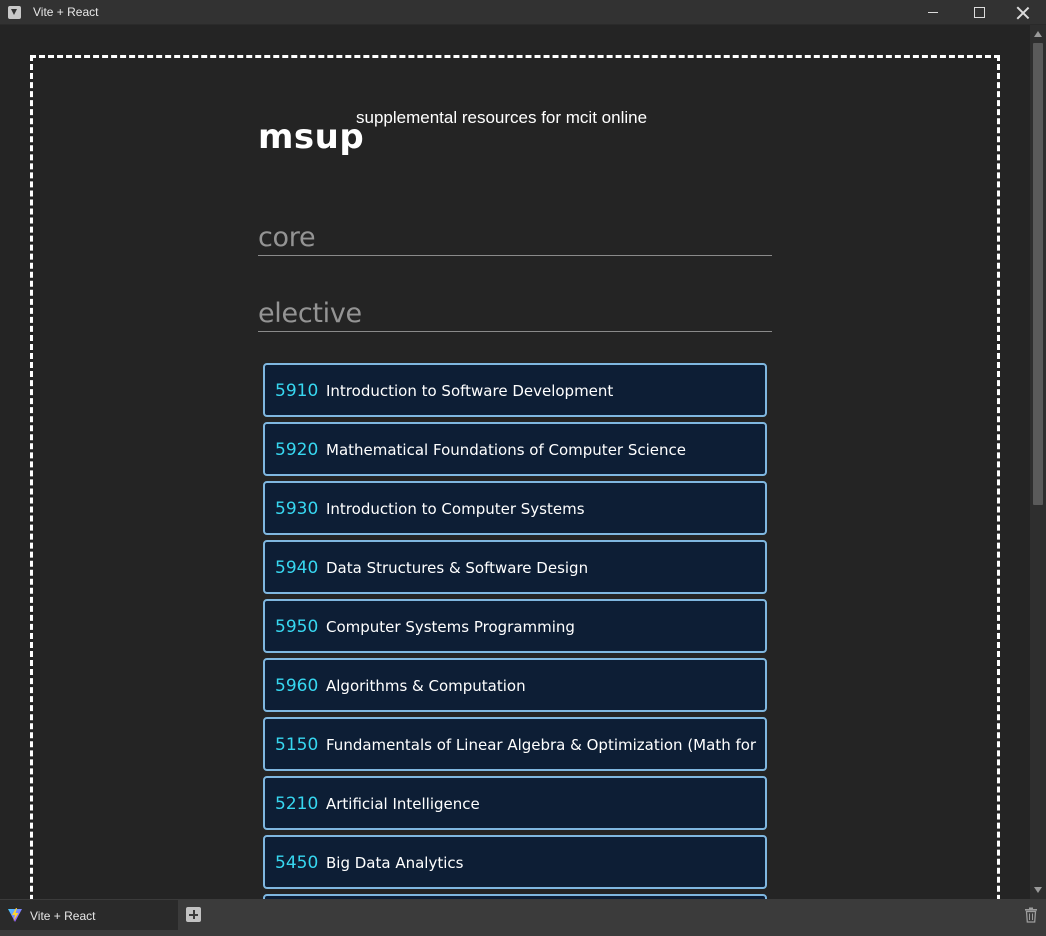 This screenshot has width=1046, height=936. Describe the element at coordinates (455, 509) in the screenshot. I see `course-name: Introduction to Computer Systems` at that location.